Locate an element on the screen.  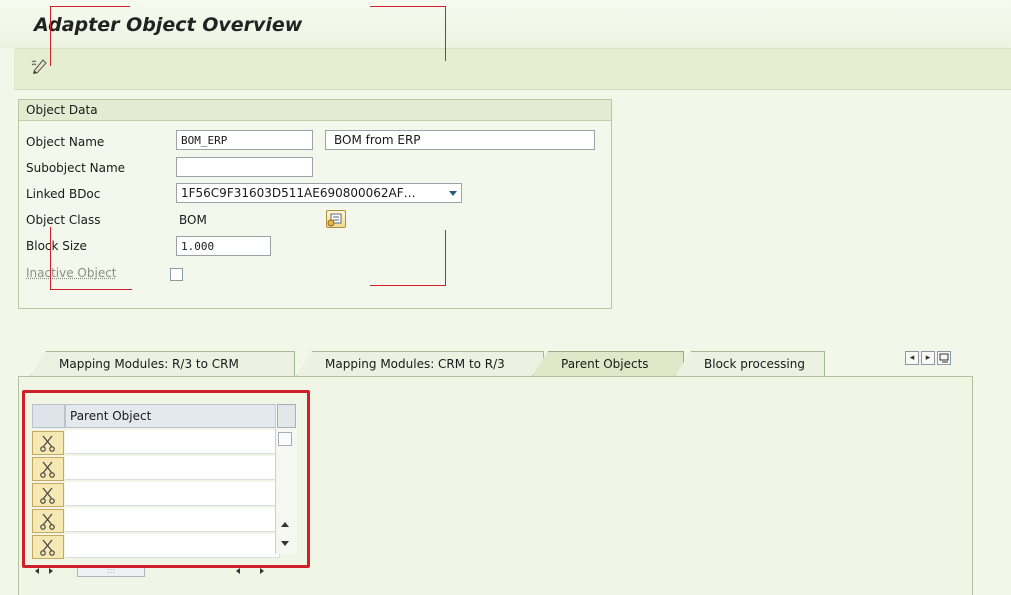
tab-block-processing: Block processing is located at coordinates (750, 363).